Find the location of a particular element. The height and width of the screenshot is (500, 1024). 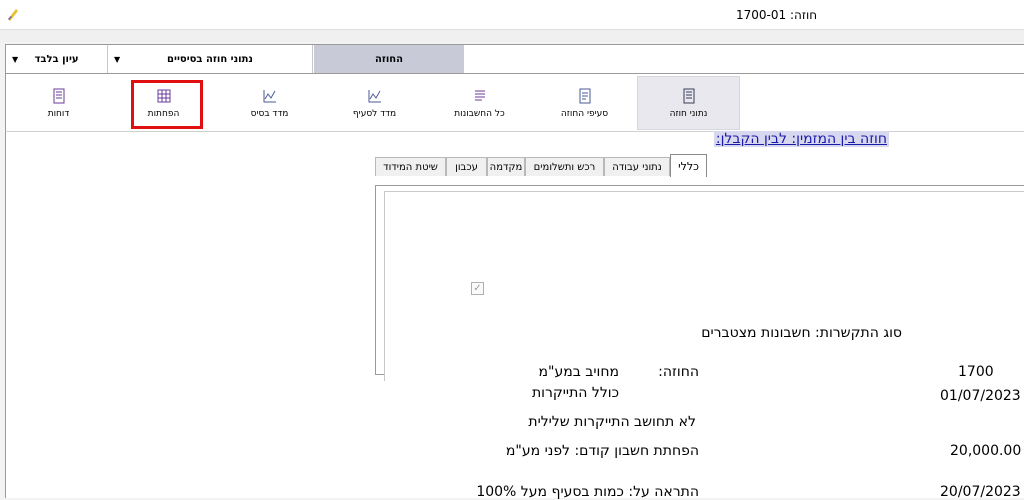

ribbon-label: נתוני חוזה is located at coordinates (688, 113).